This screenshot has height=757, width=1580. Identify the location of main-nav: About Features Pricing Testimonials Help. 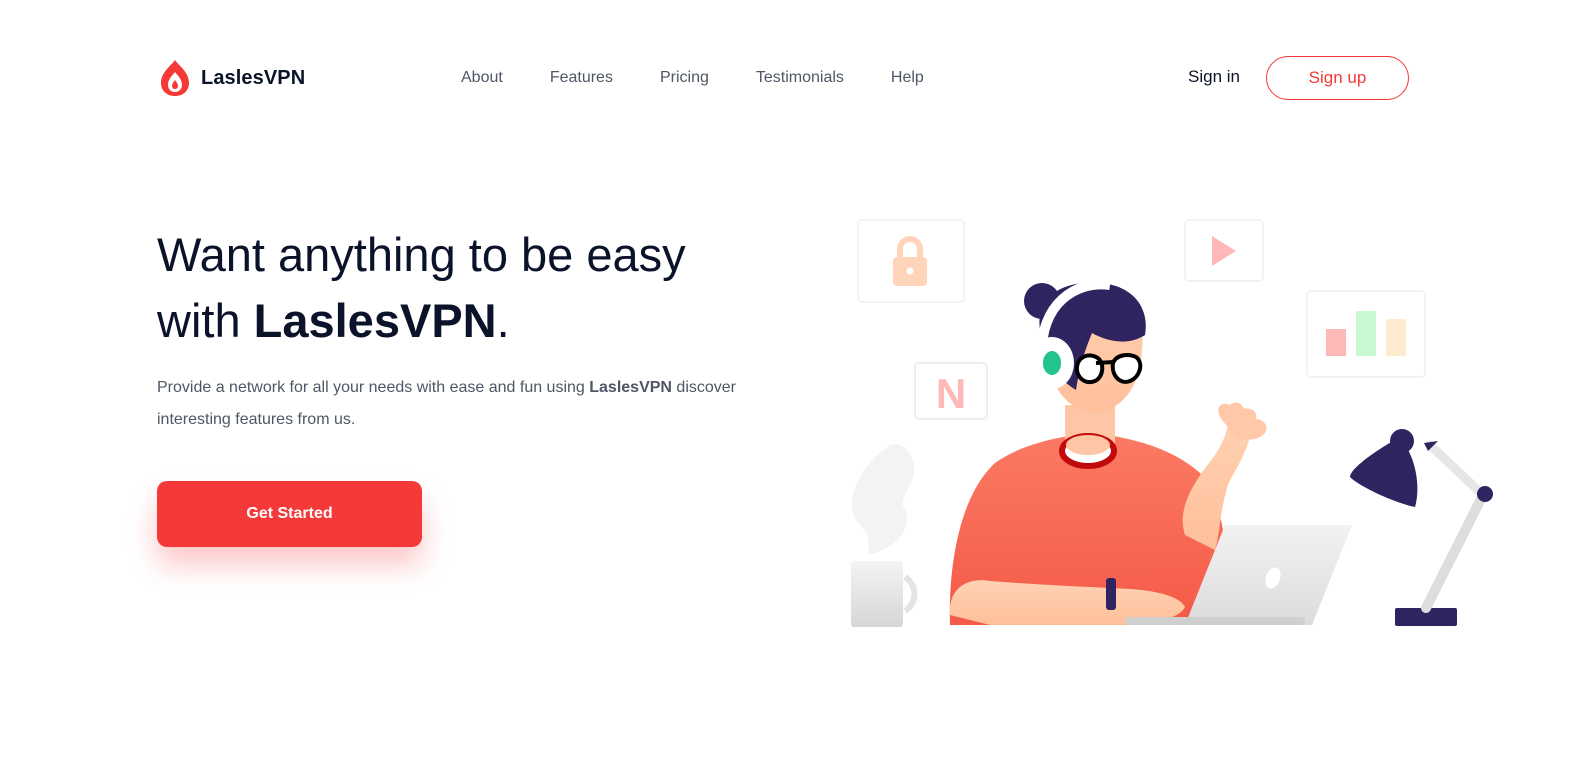
(716, 78).